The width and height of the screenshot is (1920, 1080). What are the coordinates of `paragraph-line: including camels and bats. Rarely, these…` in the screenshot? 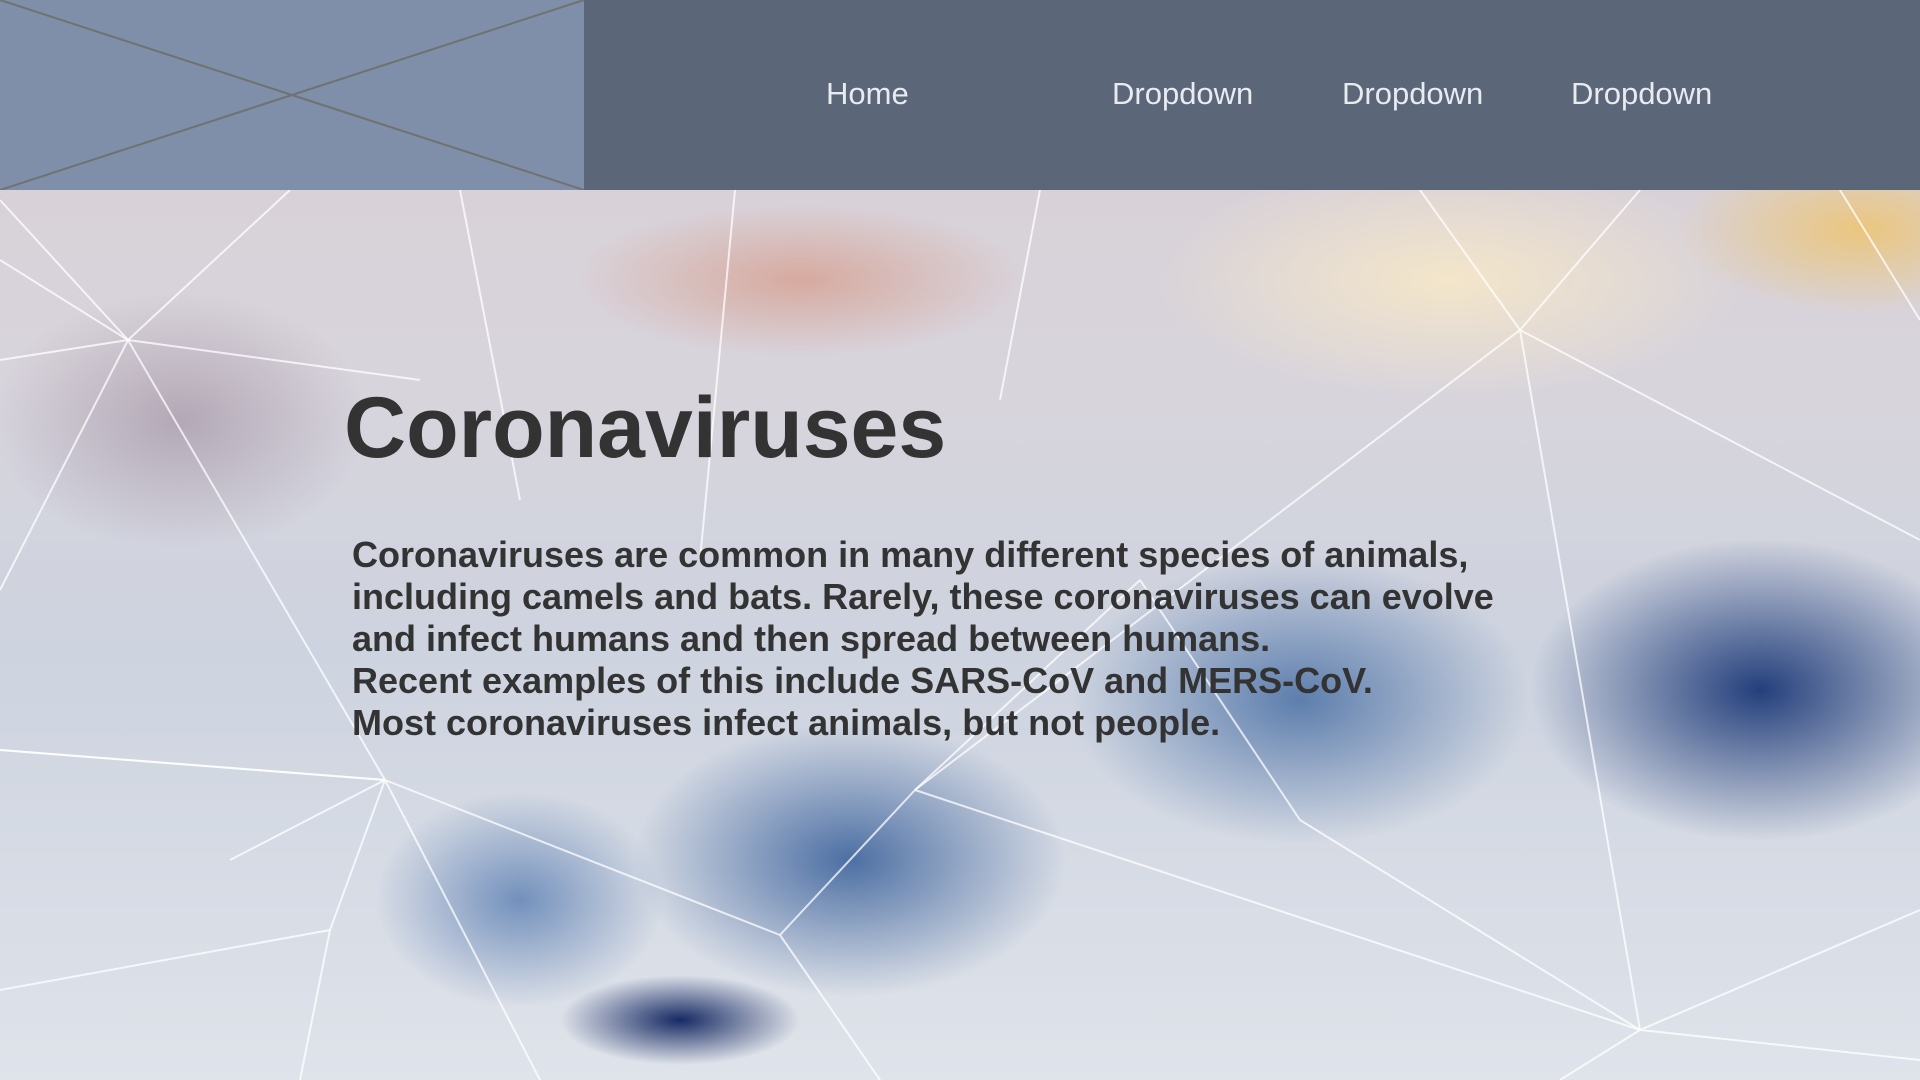 It's located at (923, 596).